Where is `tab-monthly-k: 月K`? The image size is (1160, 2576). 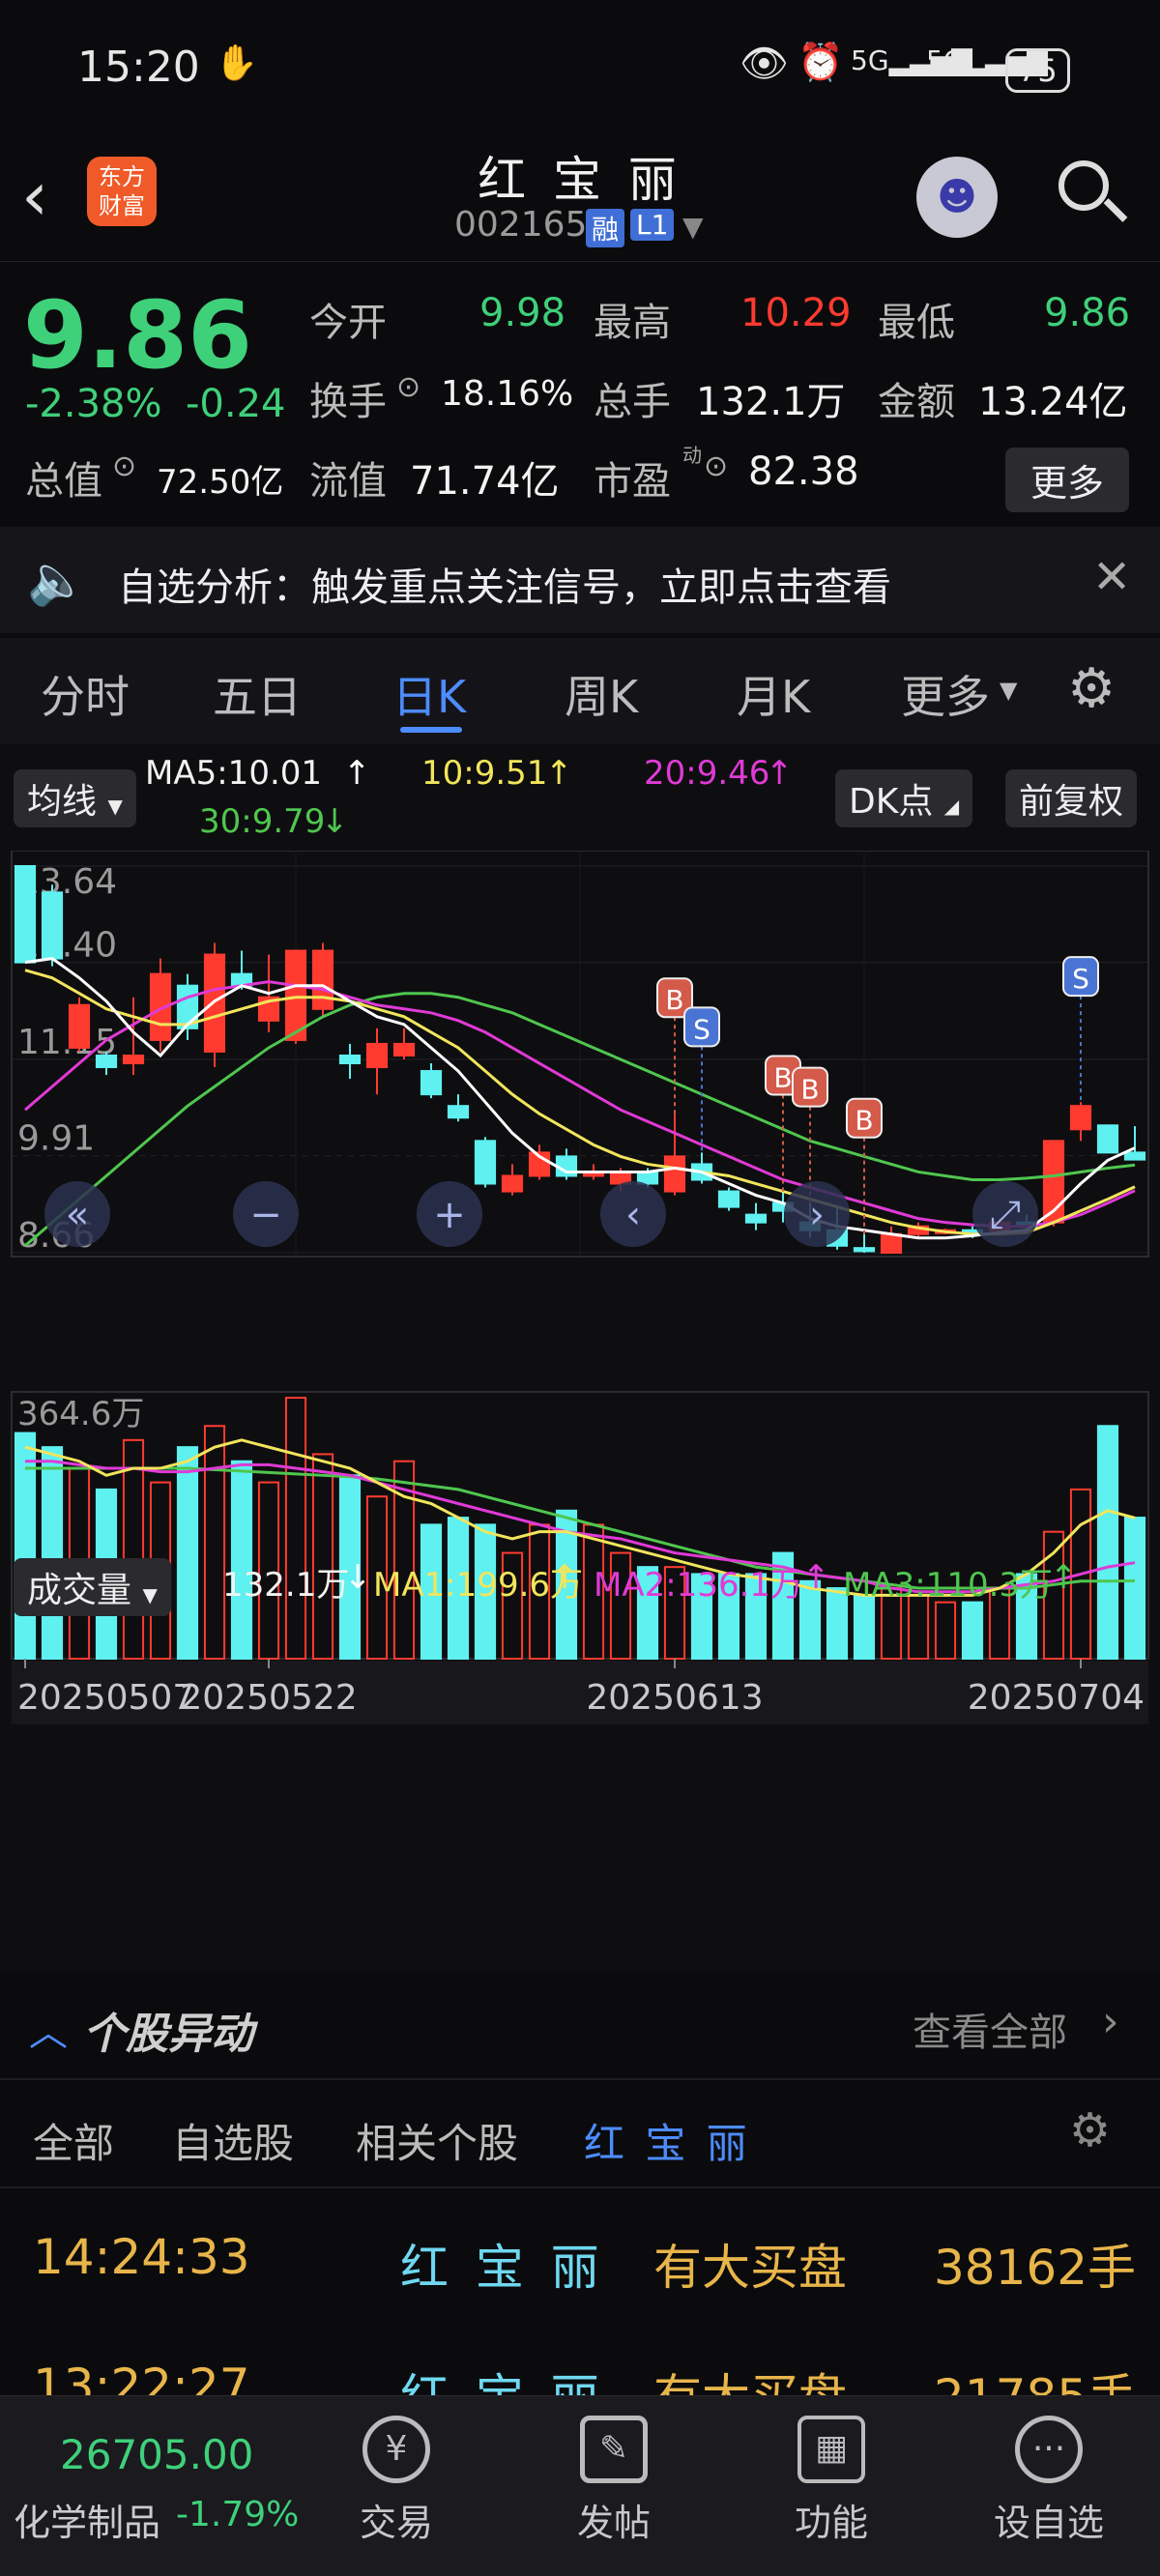 tab-monthly-k: 月K is located at coordinates (773, 694).